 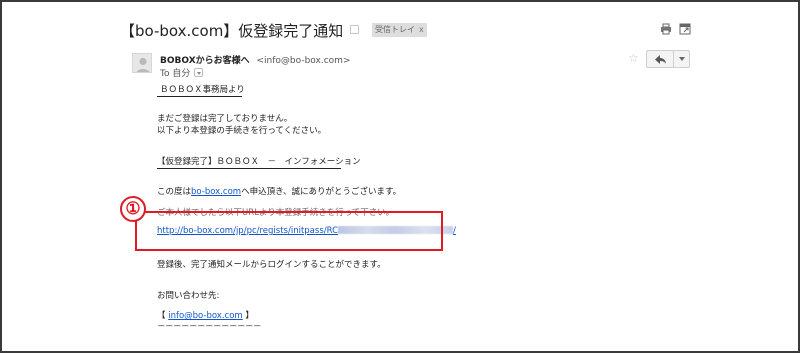 I want to click on inbox-label-text: 受信トレイ, so click(x=395, y=29).